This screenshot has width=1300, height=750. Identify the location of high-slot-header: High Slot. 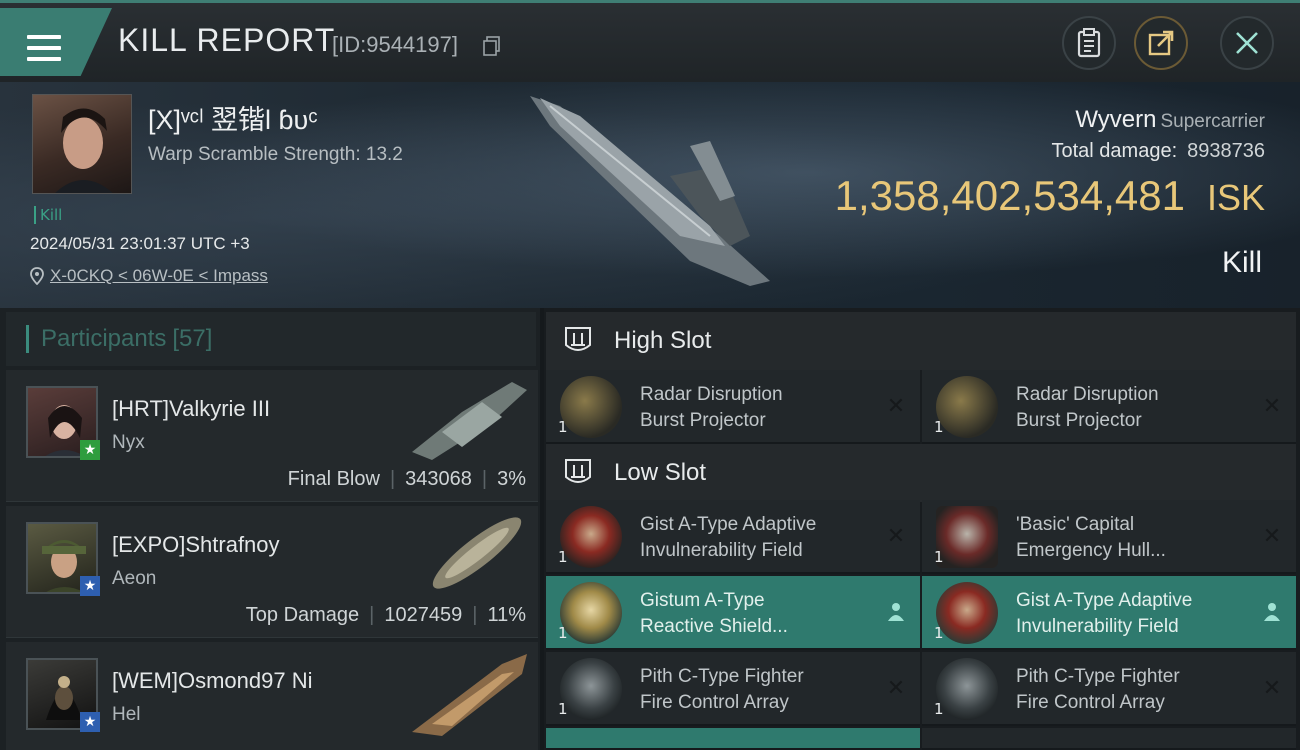
(921, 341).